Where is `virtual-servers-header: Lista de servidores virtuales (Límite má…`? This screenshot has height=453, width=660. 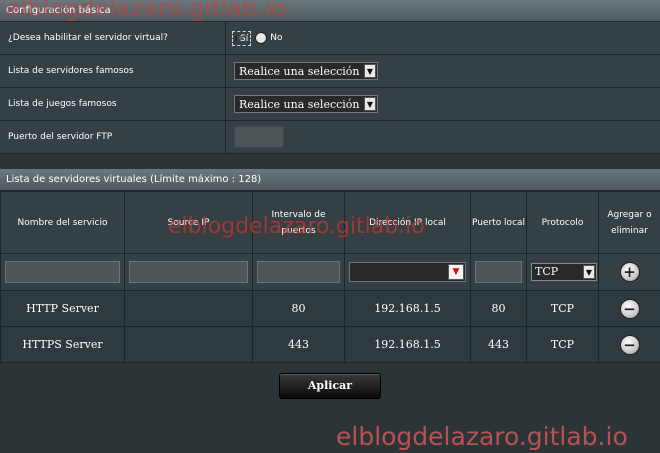 virtual-servers-header: Lista de servidores virtuales (Límite má… is located at coordinates (330, 180).